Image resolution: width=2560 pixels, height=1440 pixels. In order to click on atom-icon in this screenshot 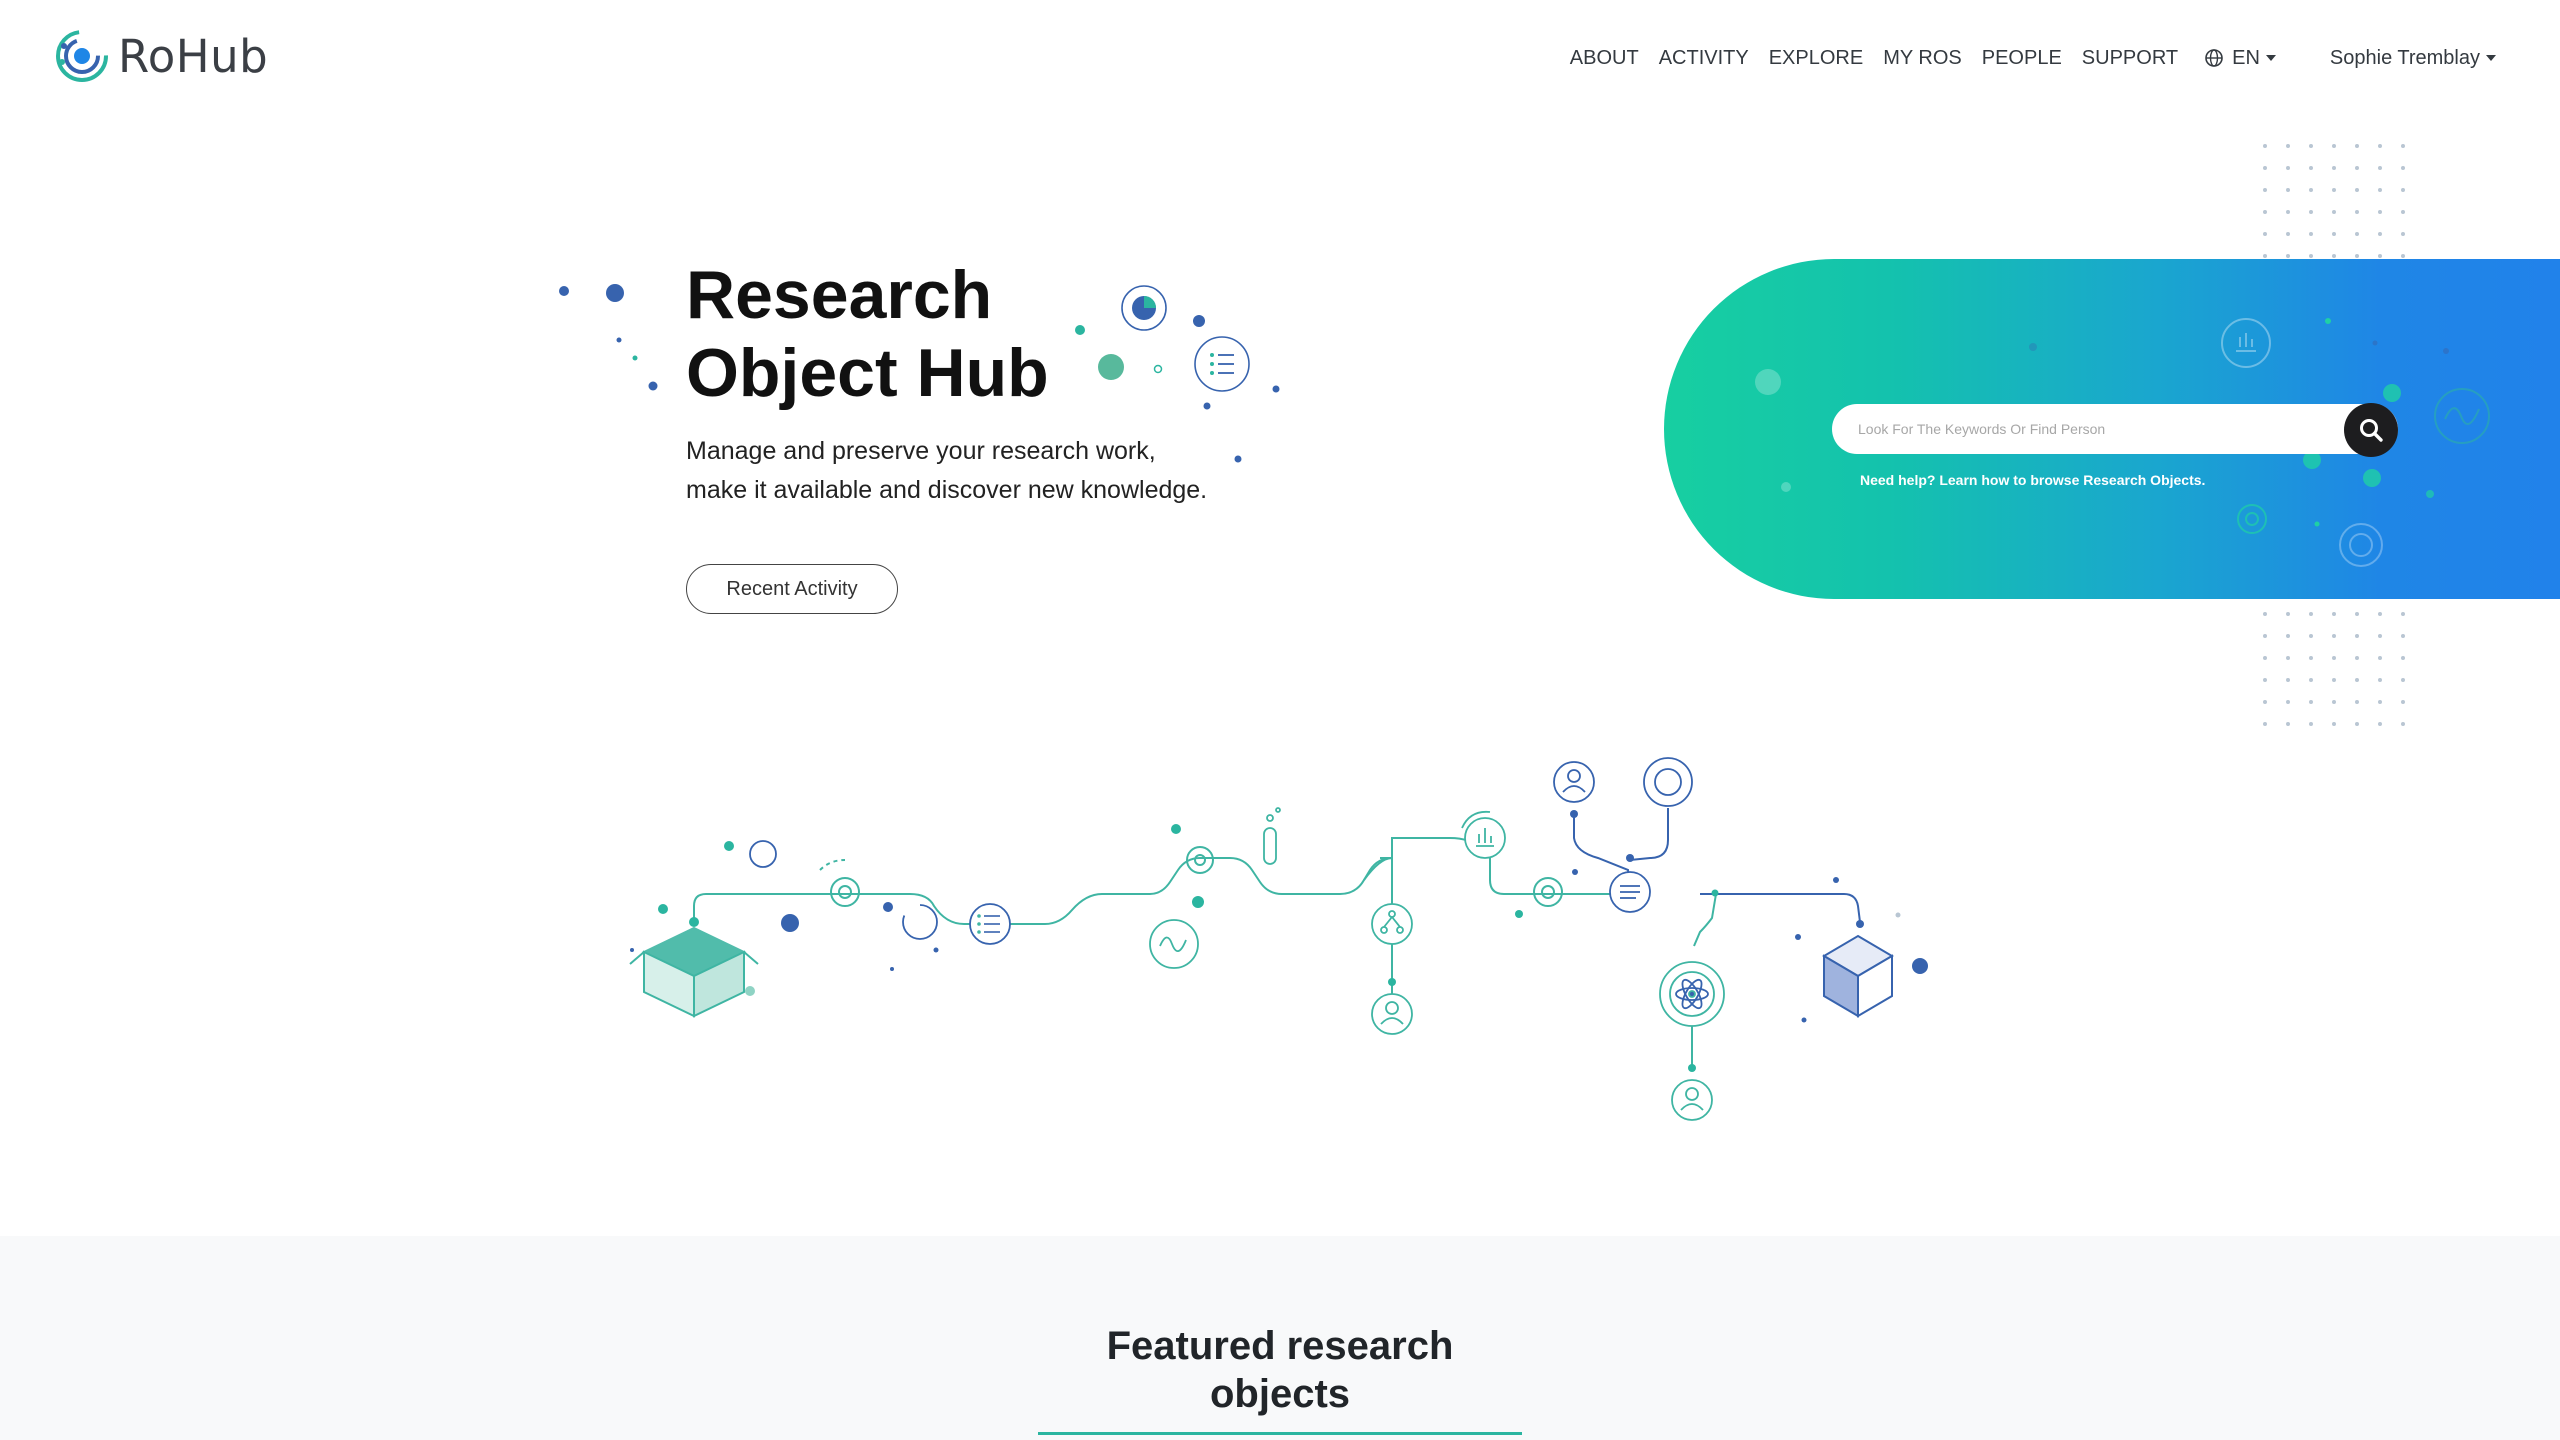, I will do `click(1692, 994)`.